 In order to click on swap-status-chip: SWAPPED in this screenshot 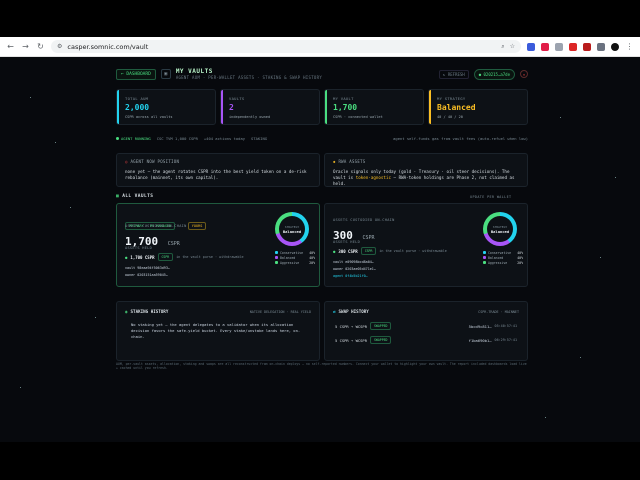, I will do `click(381, 340)`.